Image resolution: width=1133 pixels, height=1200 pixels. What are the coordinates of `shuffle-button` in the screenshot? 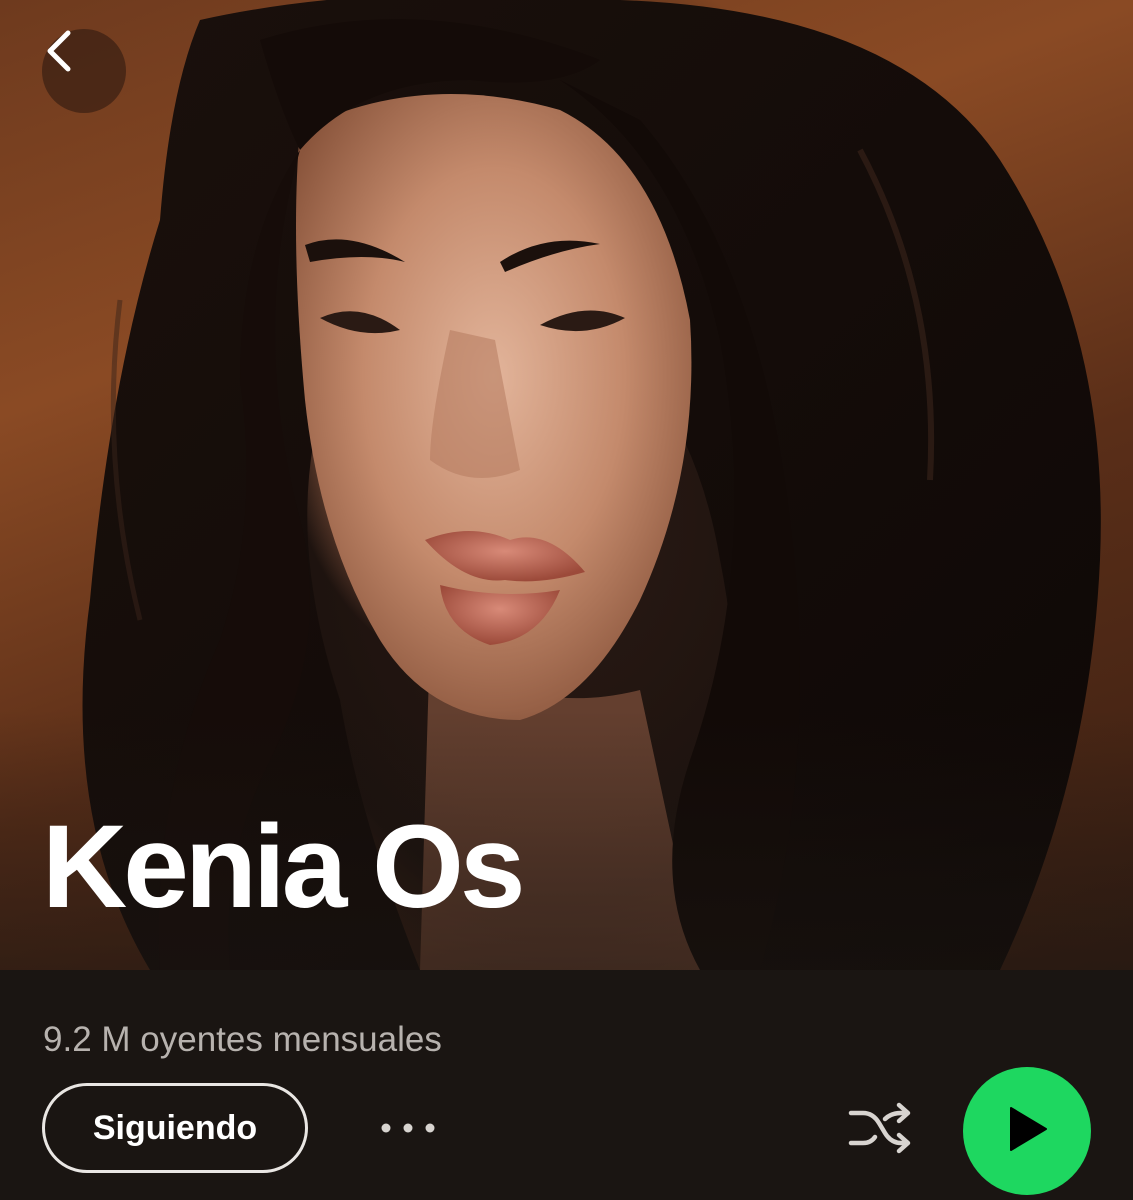 It's located at (880, 1130).